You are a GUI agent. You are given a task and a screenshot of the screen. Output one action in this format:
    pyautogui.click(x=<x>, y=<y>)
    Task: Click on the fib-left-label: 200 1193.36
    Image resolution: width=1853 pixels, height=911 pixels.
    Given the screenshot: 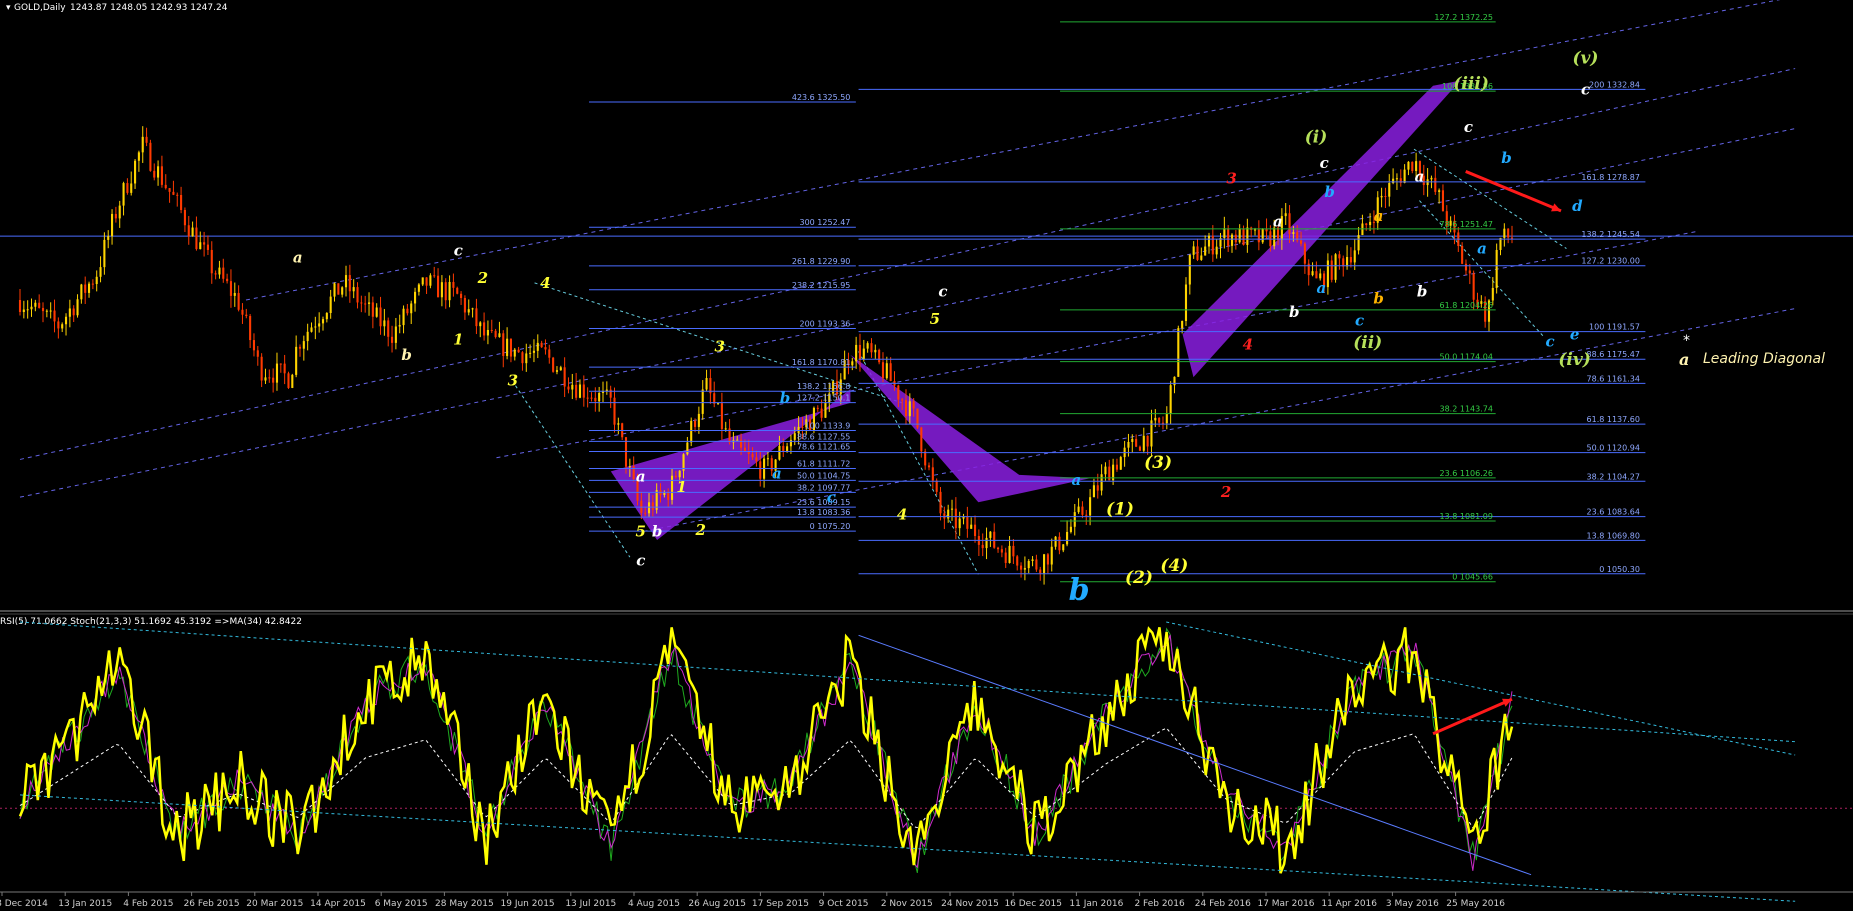 What is the action you would take?
    pyautogui.click(x=824, y=324)
    